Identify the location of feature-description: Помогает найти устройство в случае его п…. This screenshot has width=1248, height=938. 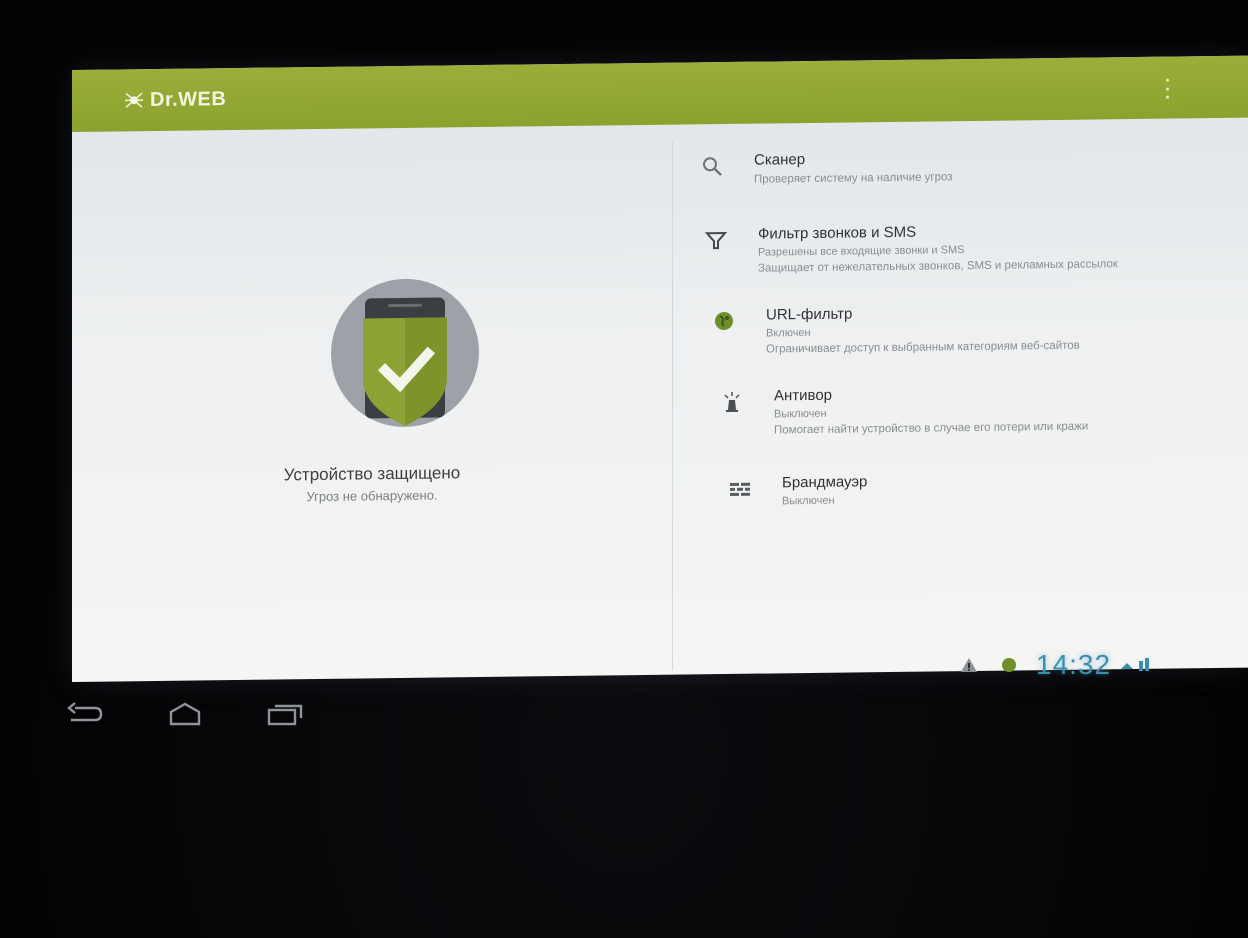
(931, 428).